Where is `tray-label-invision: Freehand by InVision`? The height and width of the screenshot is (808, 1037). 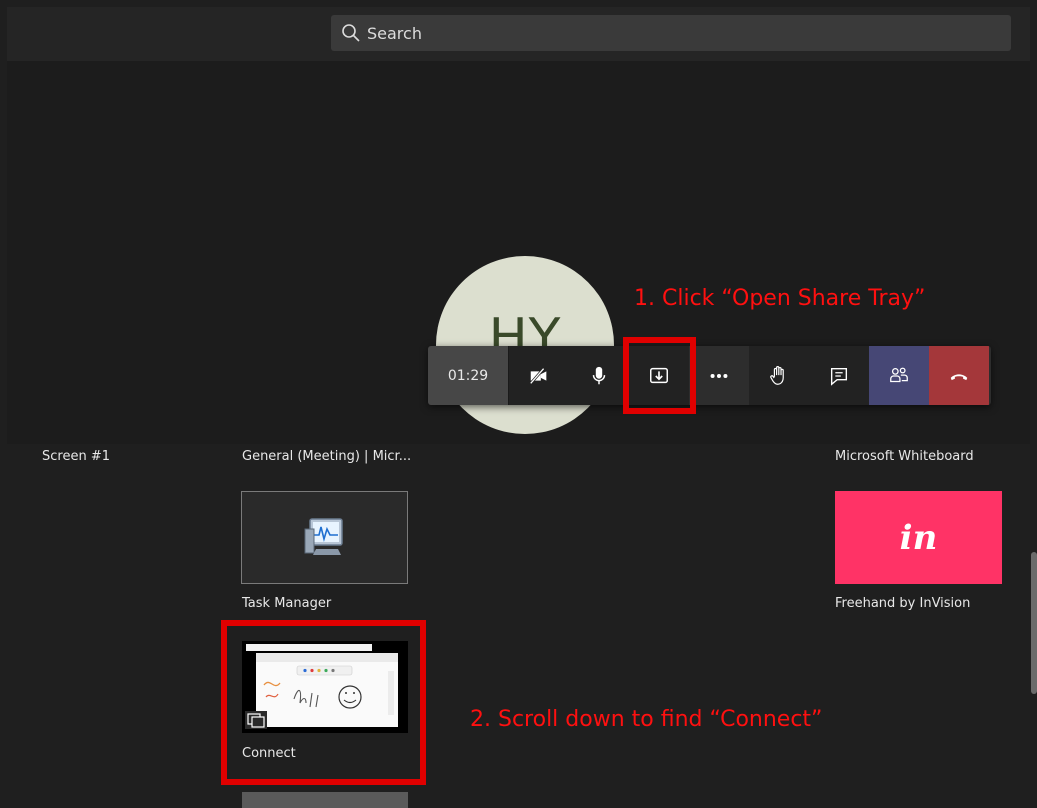
tray-label-invision: Freehand by InVision is located at coordinates (903, 603).